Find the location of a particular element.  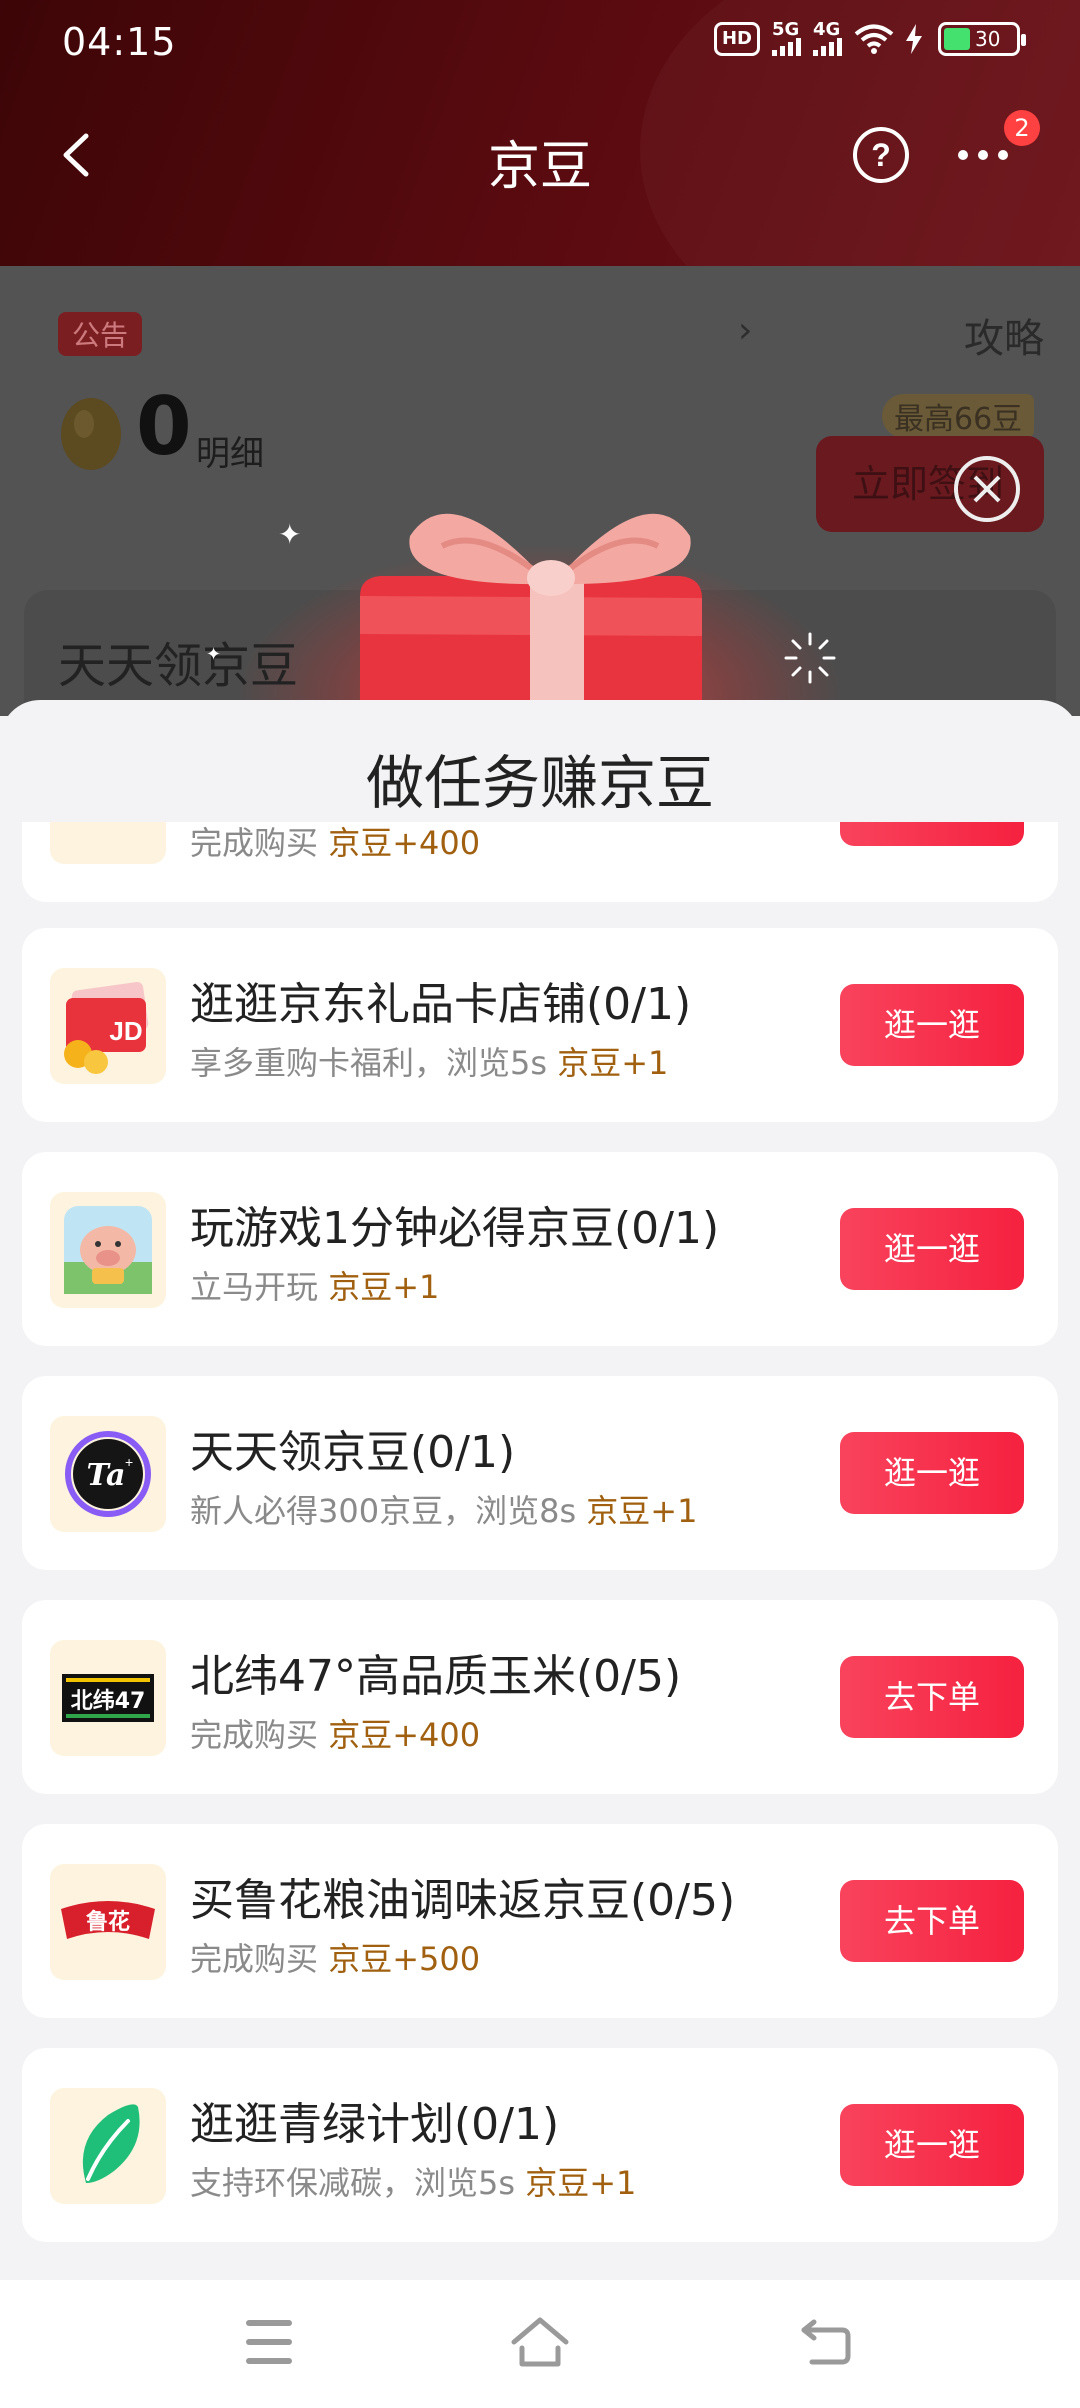

task-desc: 完成购买 京豆+500 is located at coordinates (335, 1959).